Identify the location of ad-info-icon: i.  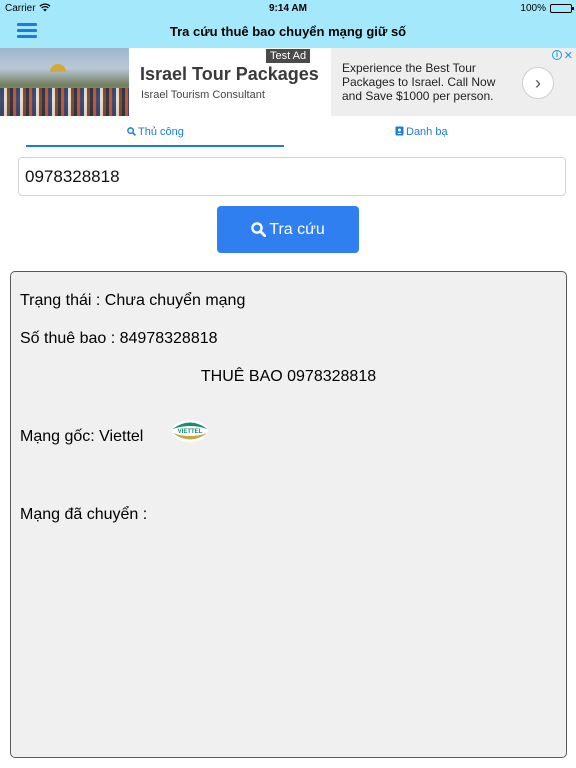
(557, 55).